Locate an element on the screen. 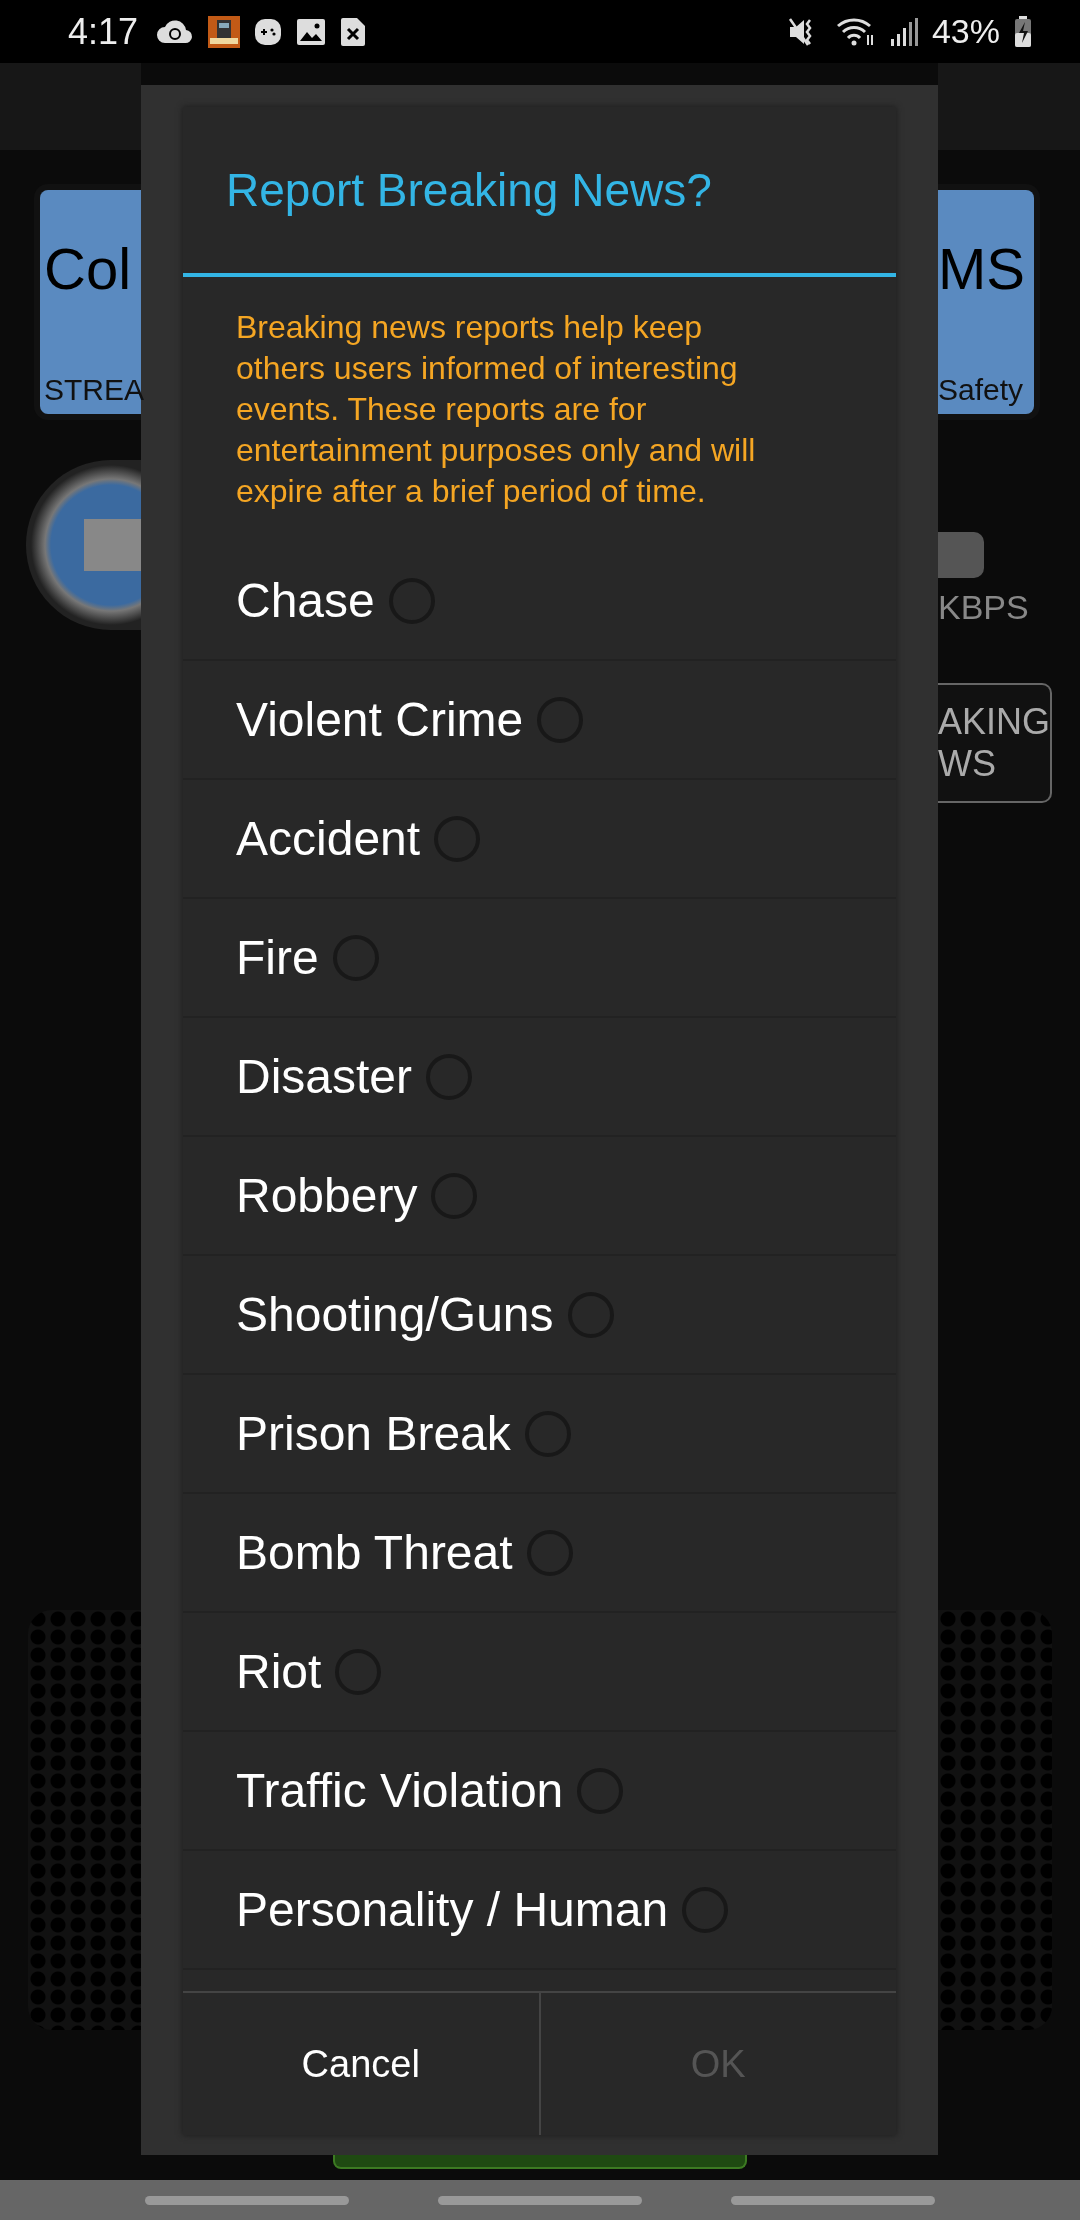  rate-label: KBPS is located at coordinates (984, 607).